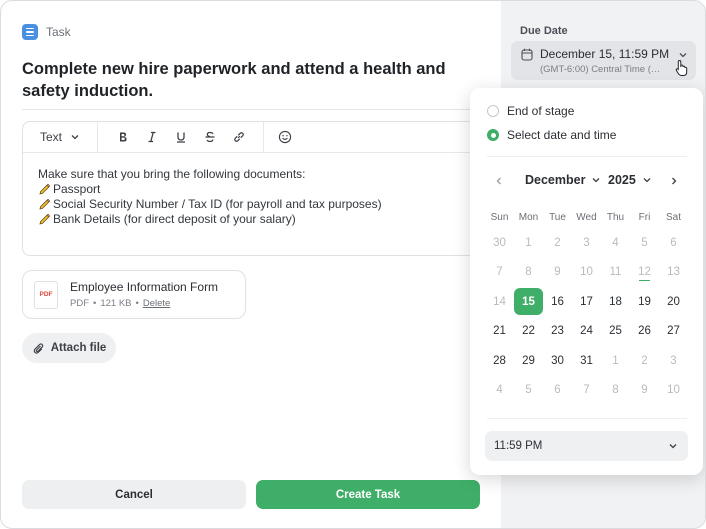  What do you see at coordinates (615, 332) in the screenshot?
I see `calendar-day: 25` at bounding box center [615, 332].